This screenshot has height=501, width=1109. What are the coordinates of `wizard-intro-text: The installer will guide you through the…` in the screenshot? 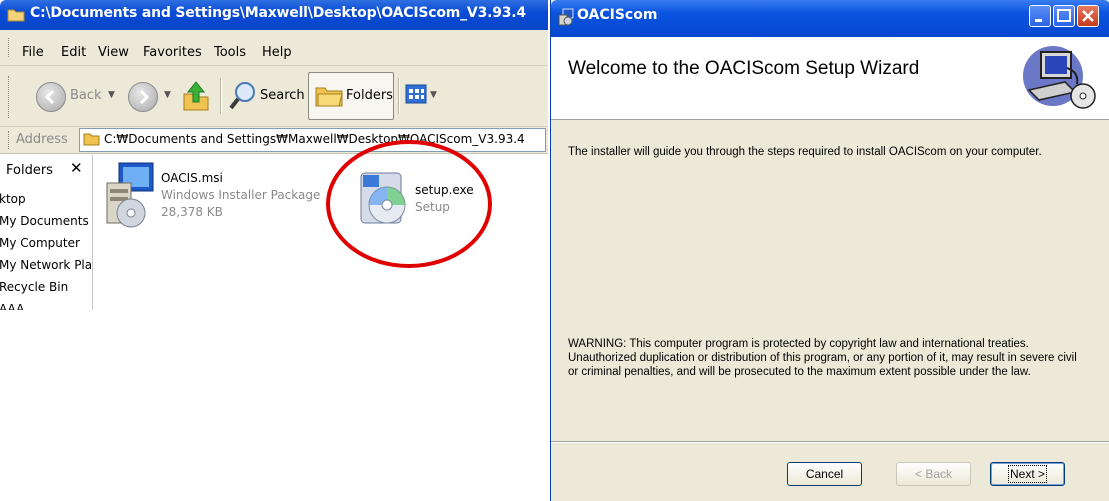 It's located at (805, 152).